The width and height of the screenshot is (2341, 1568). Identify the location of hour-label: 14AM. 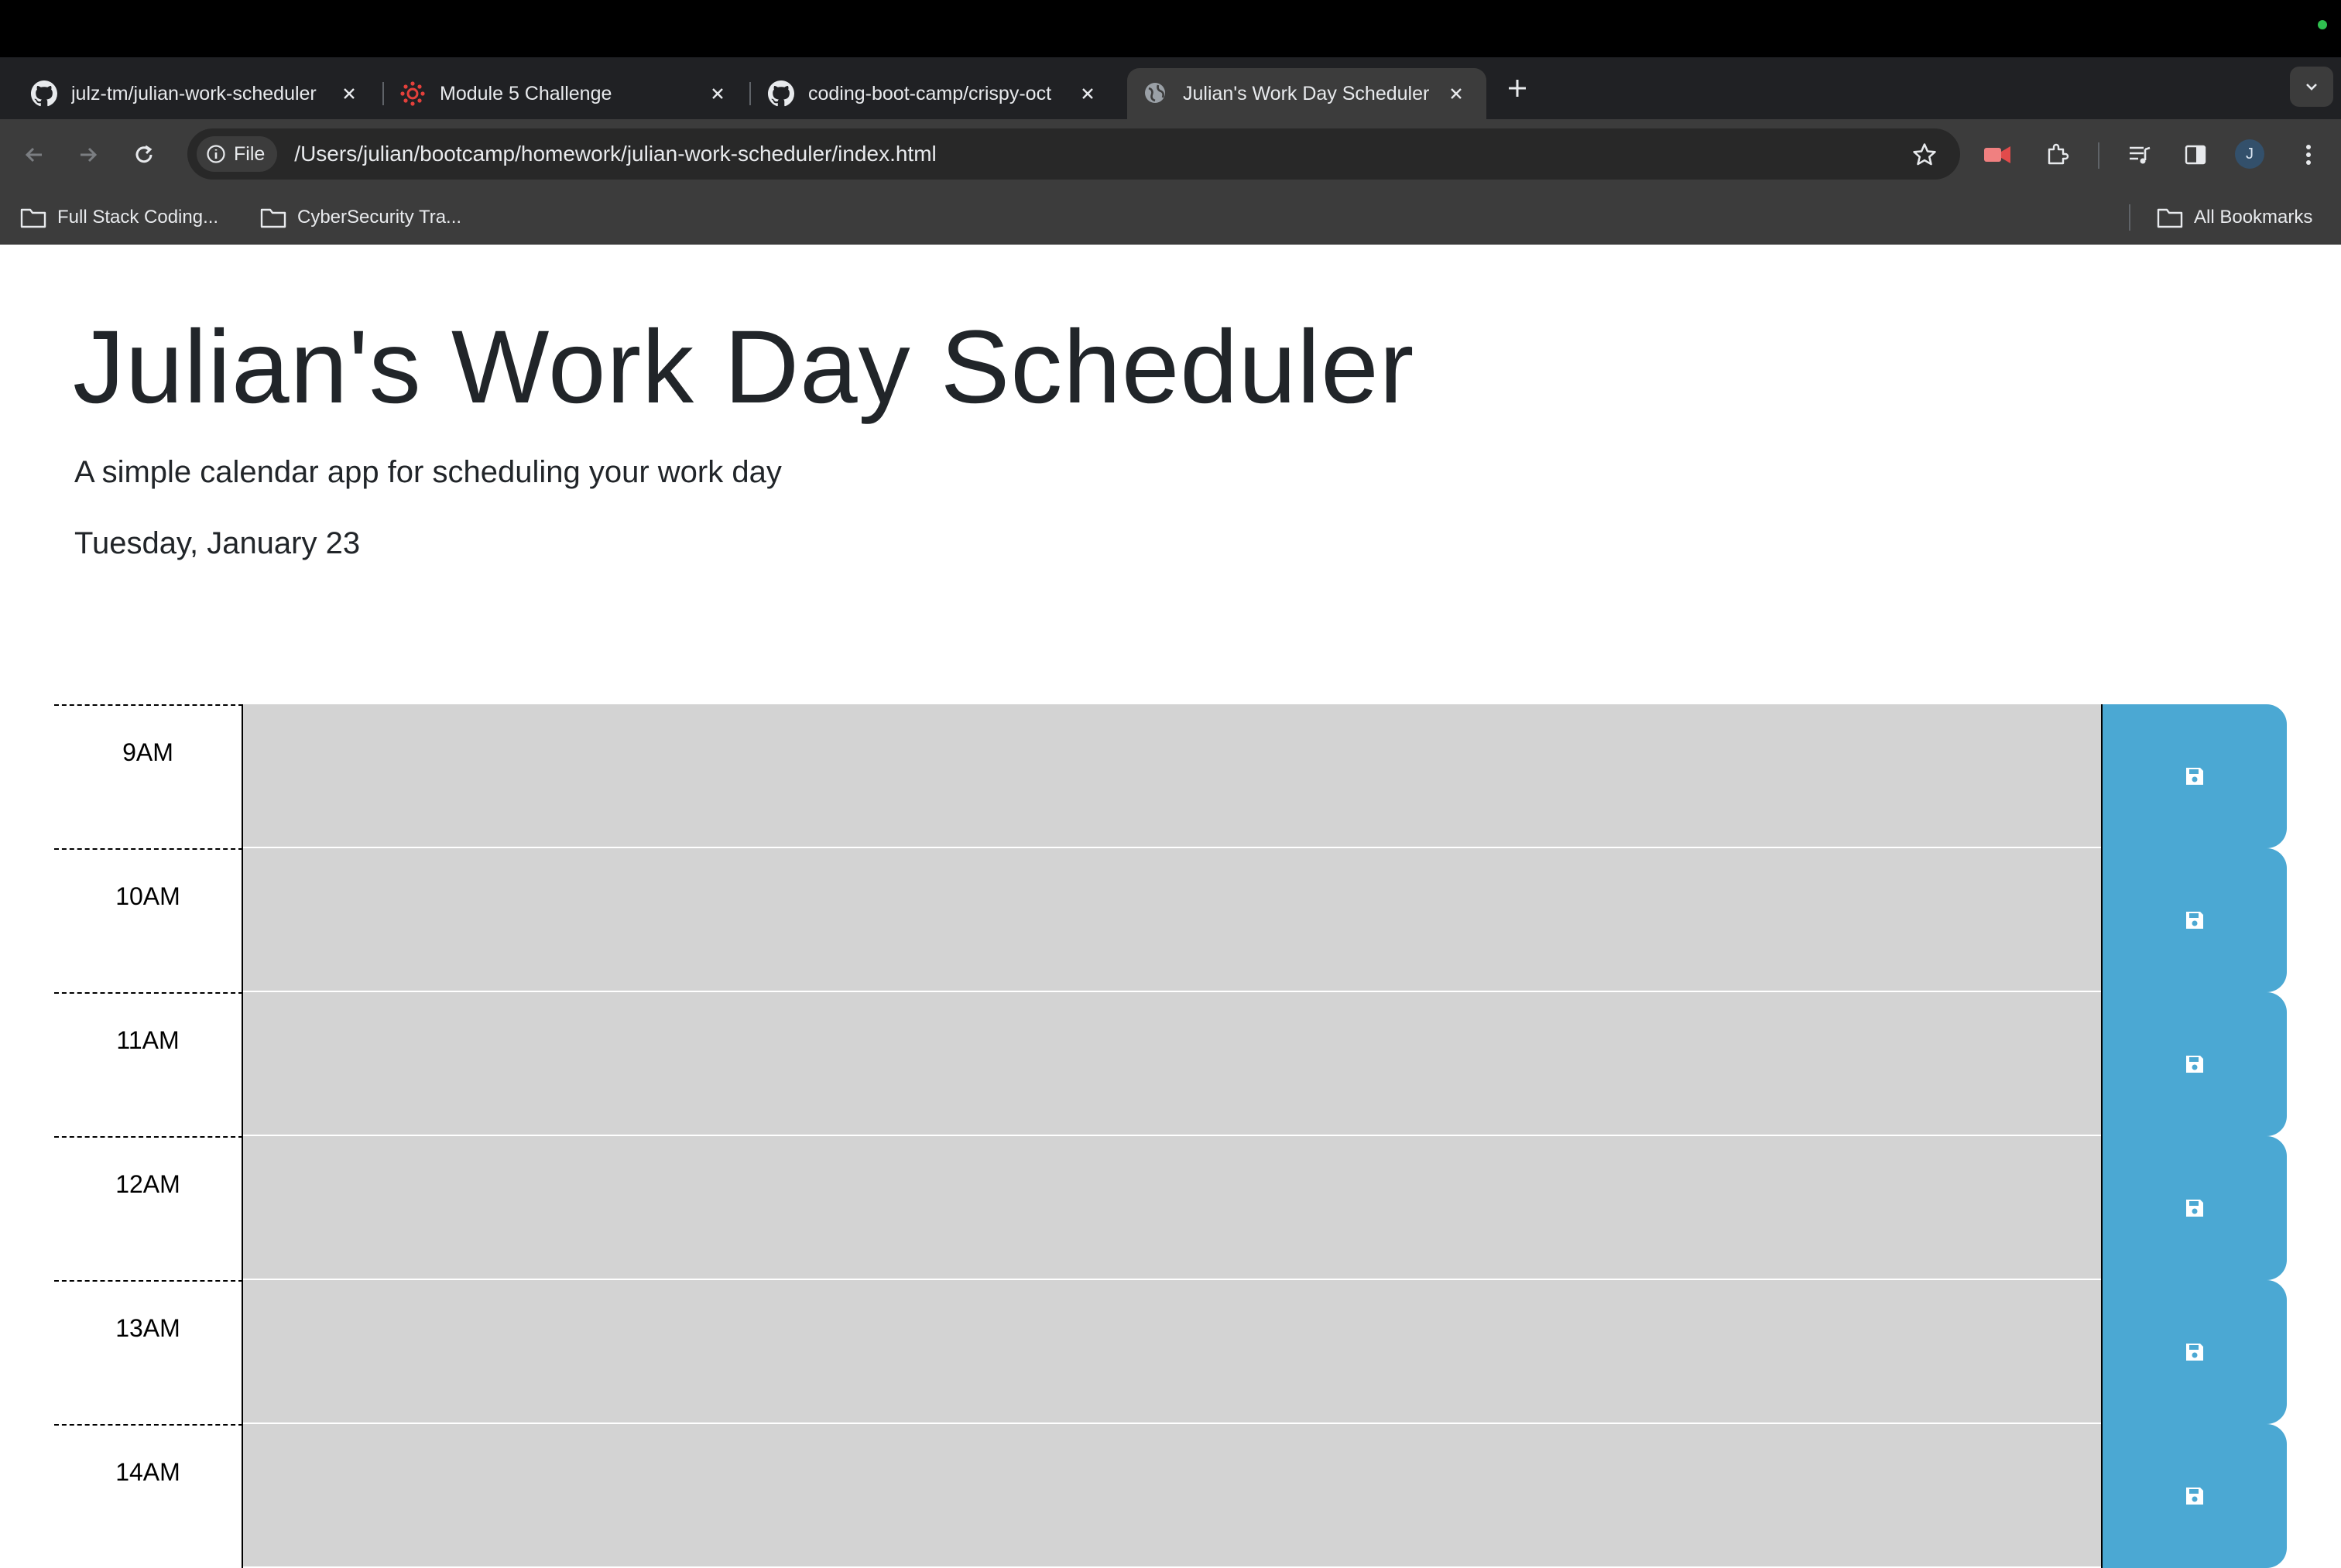
(148, 1496).